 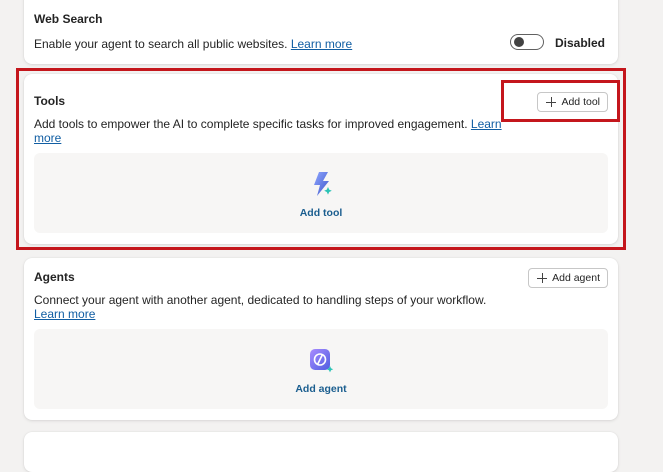 I want to click on add-agent-dropzone-label: Add agent, so click(x=321, y=389).